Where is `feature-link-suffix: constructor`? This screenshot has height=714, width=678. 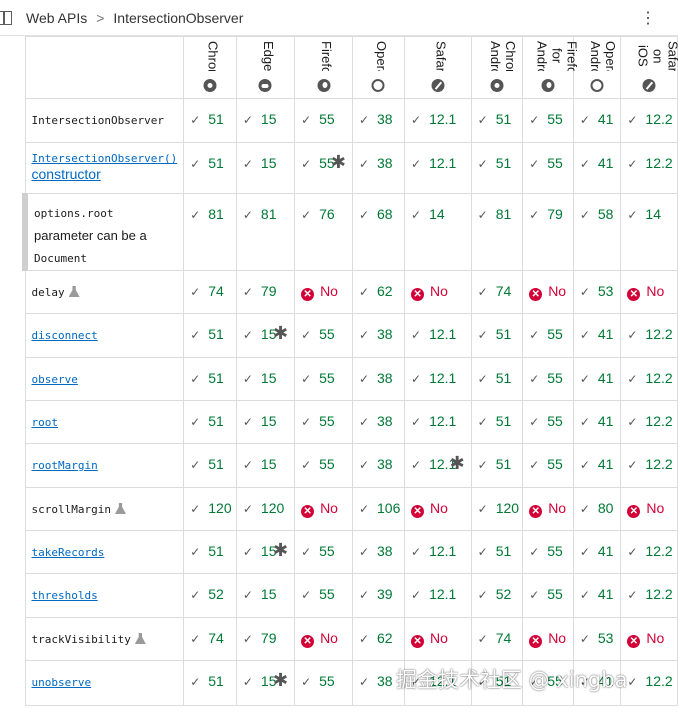 feature-link-suffix: constructor is located at coordinates (66, 174).